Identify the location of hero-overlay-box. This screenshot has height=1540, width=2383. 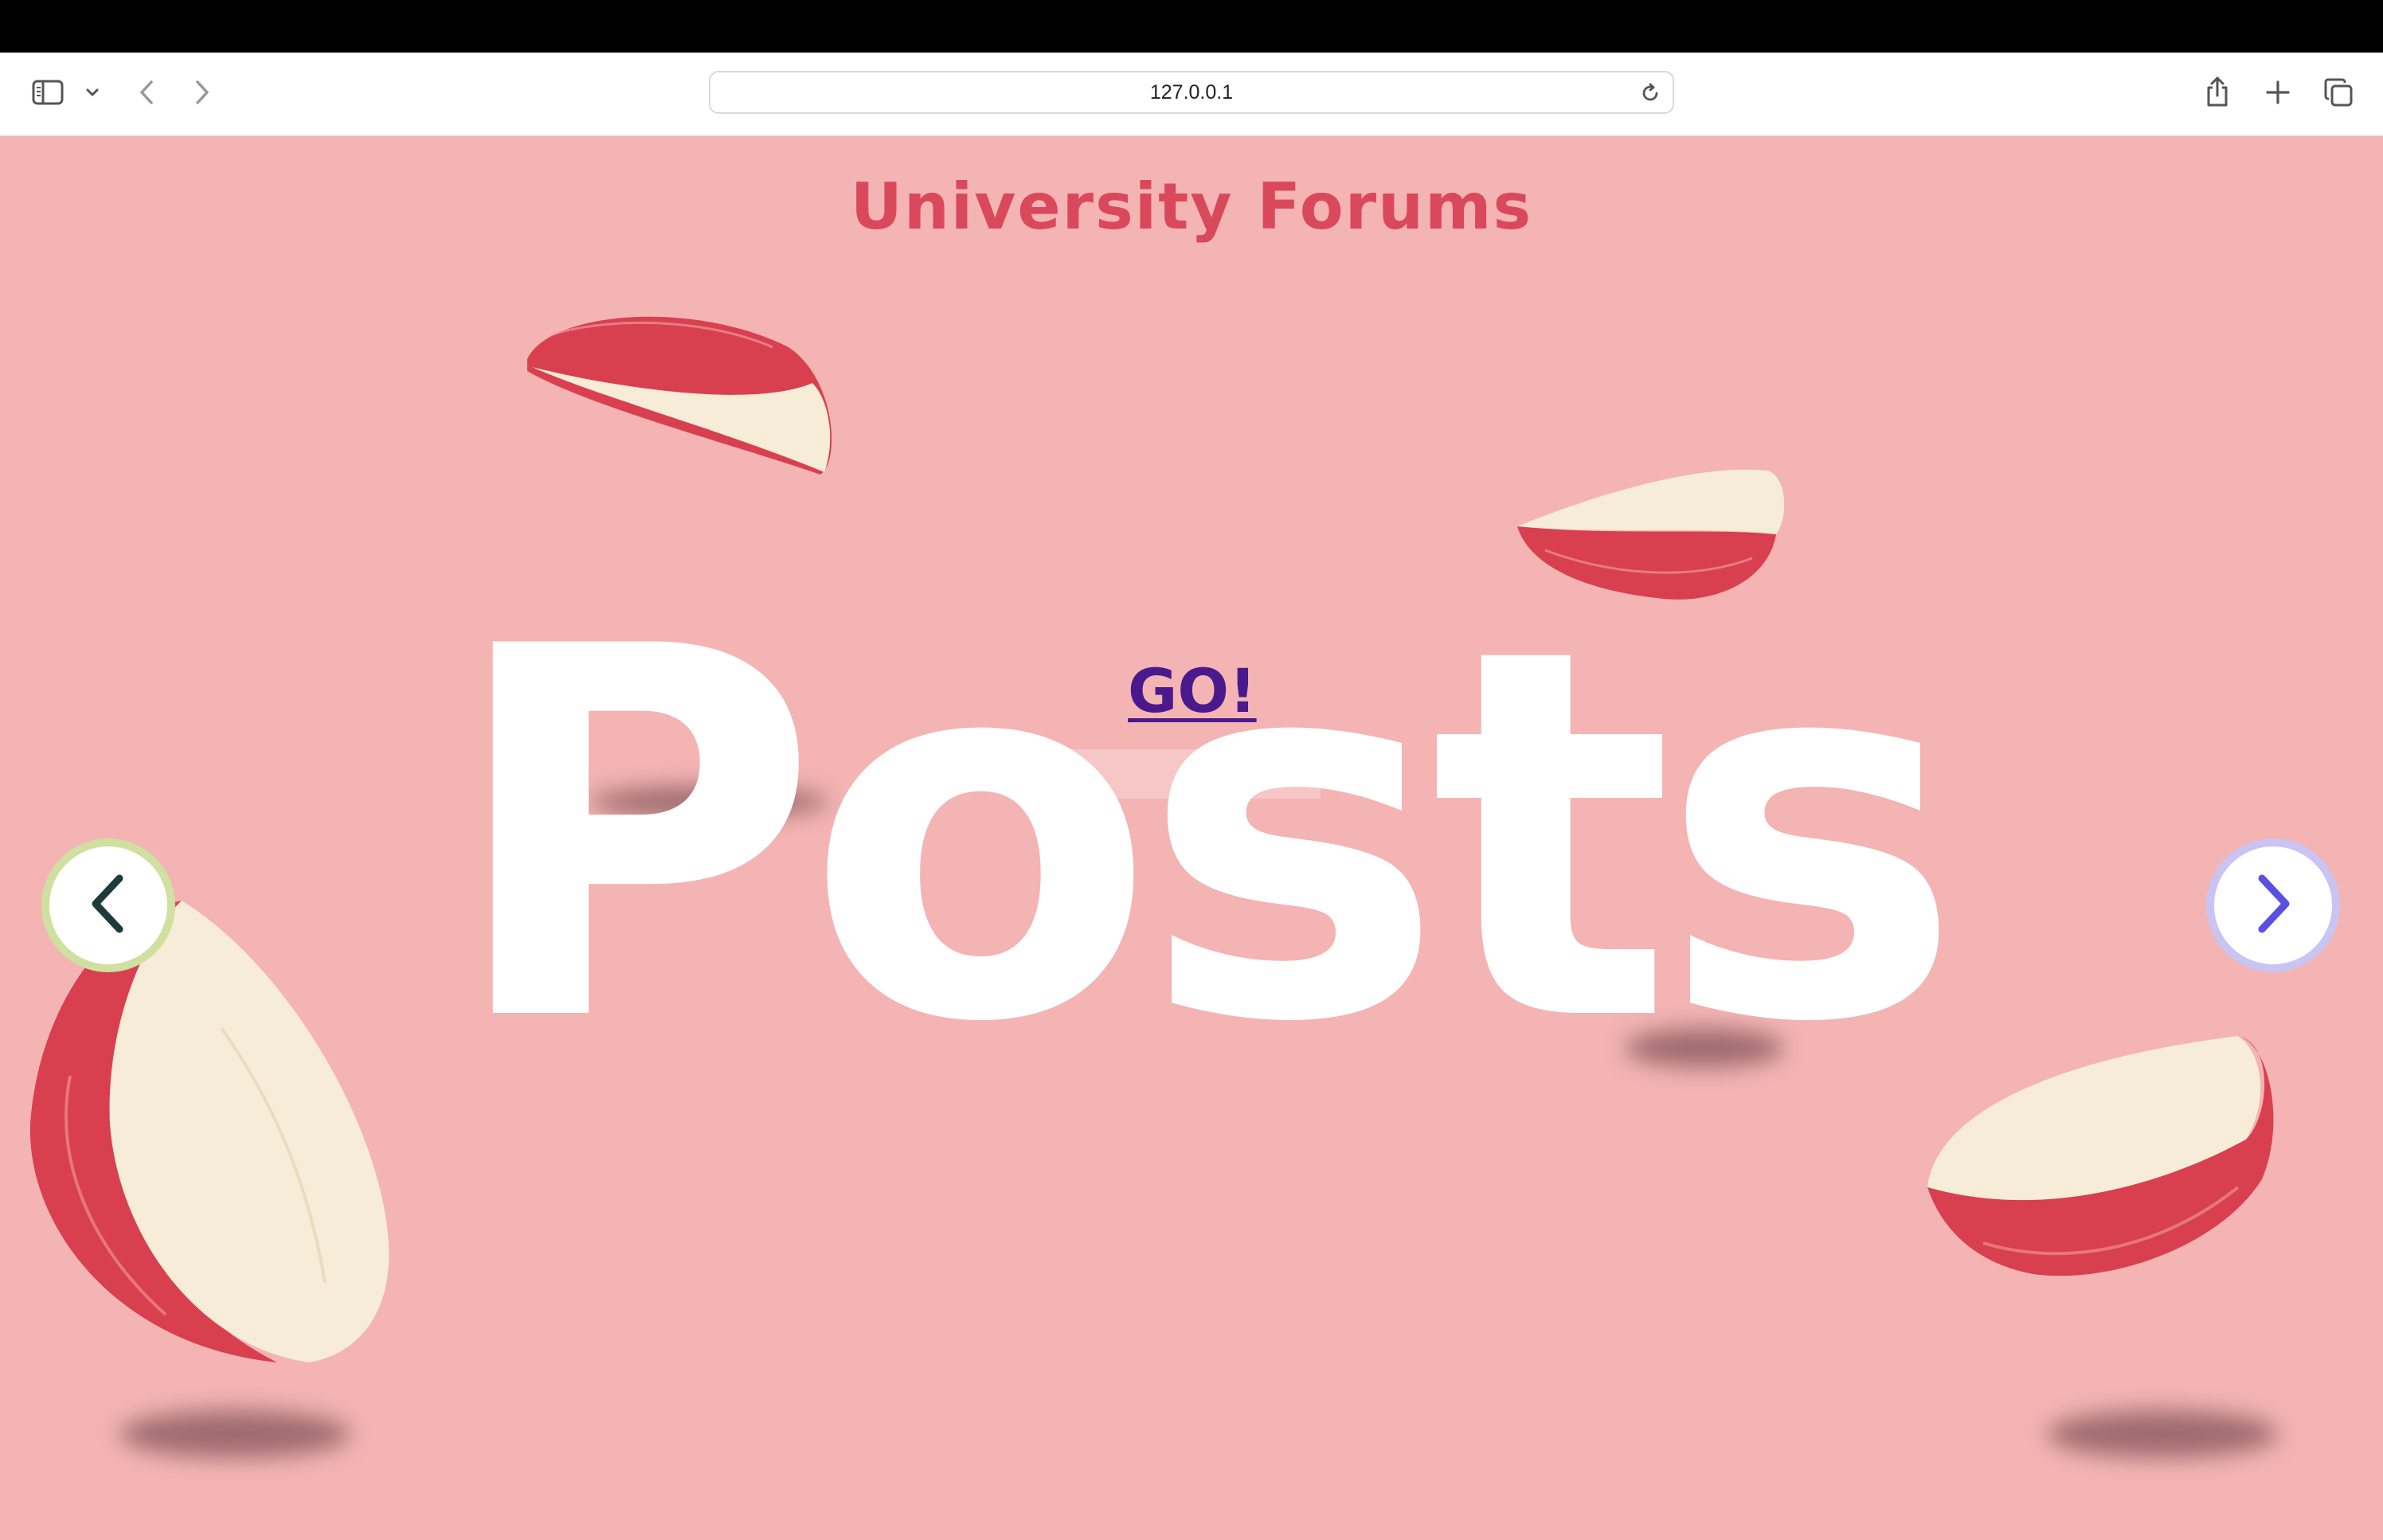
(1191, 774).